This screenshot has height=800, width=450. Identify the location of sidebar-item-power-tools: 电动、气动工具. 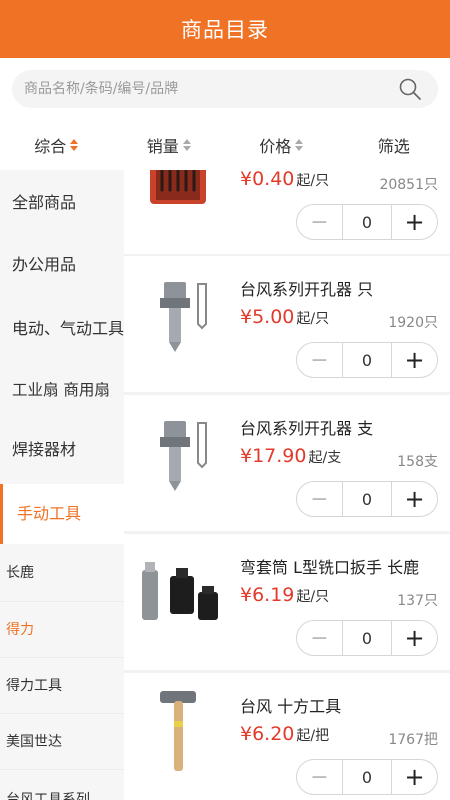
(62, 329).